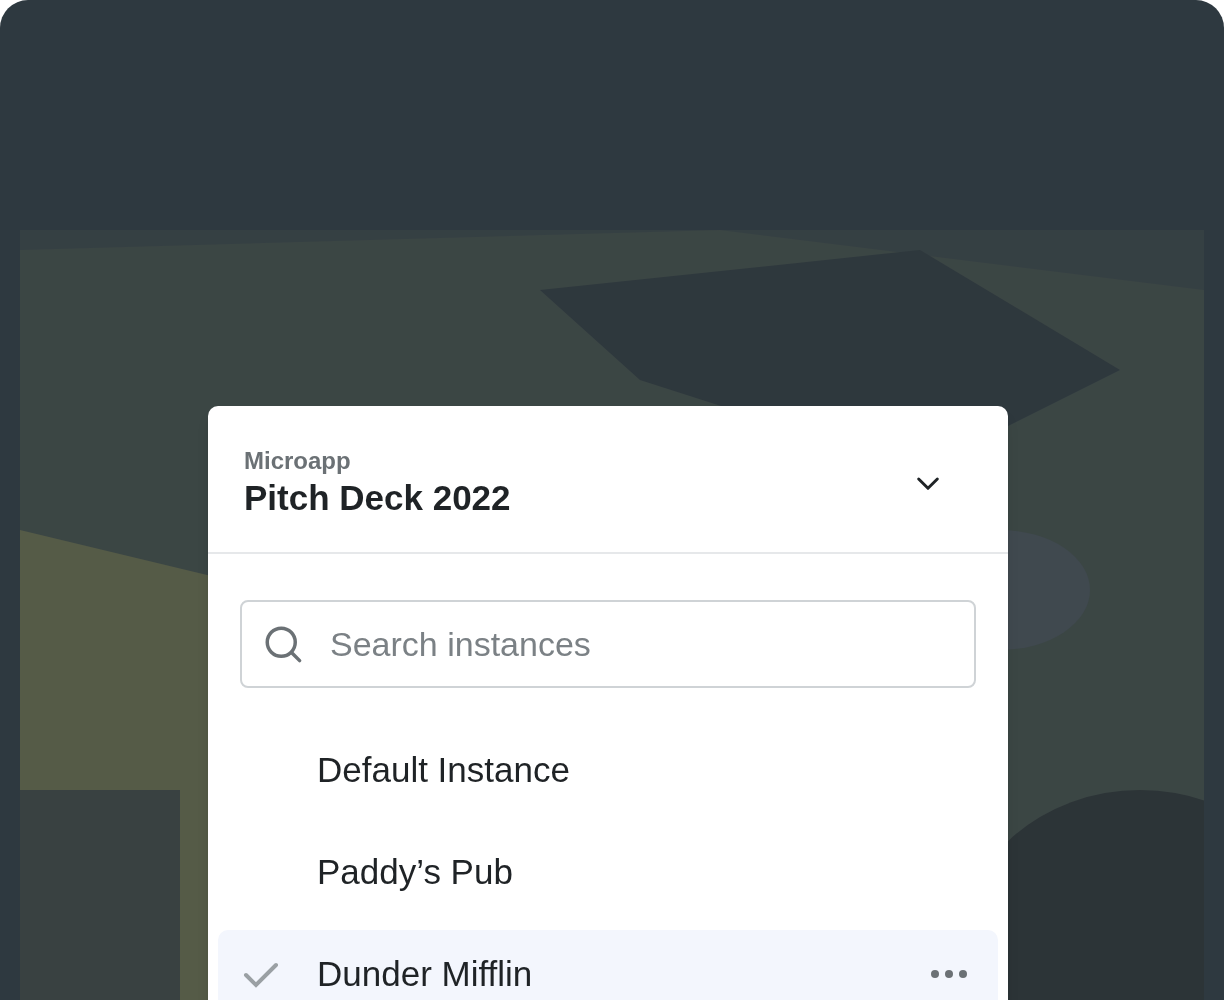 The image size is (1224, 1000). What do you see at coordinates (608, 965) in the screenshot?
I see `instance-item: Dunder Mifflin` at bounding box center [608, 965].